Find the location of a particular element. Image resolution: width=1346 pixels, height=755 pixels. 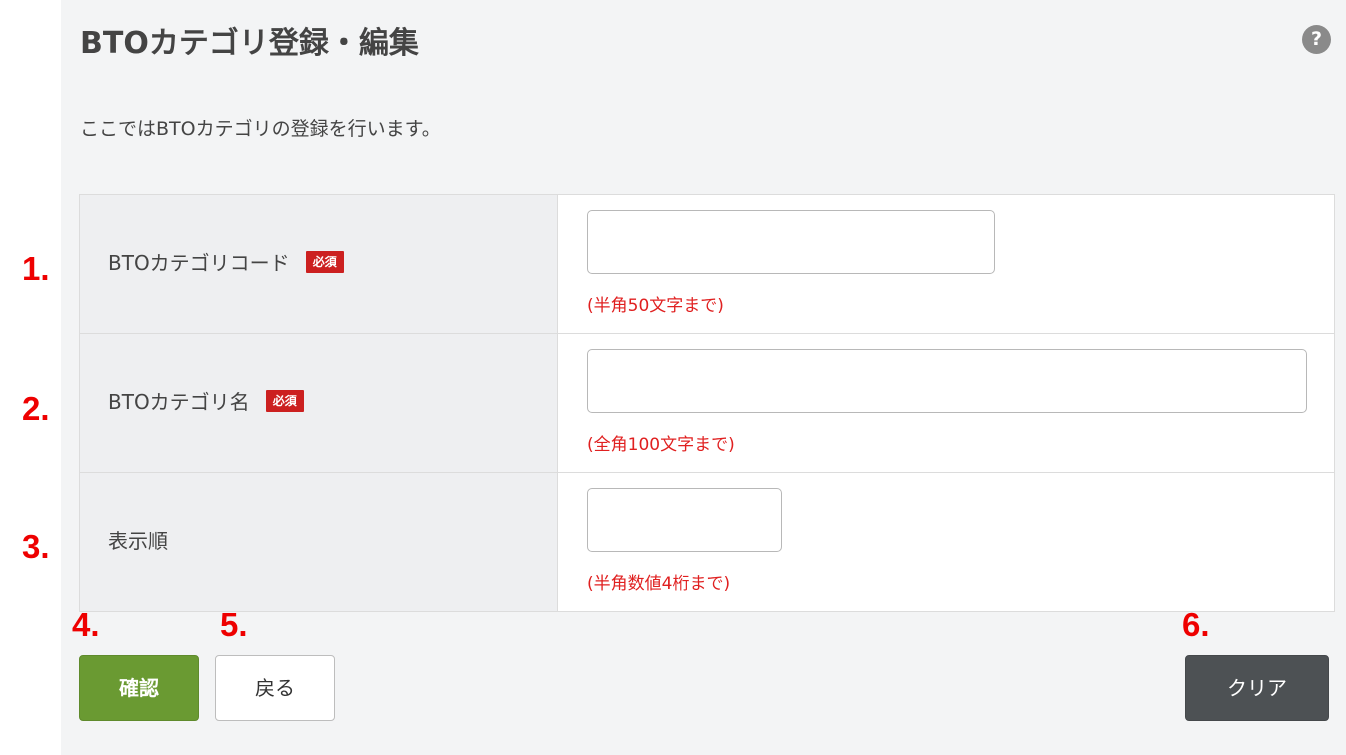

field-label: BTOカテゴリコード is located at coordinates (199, 263).